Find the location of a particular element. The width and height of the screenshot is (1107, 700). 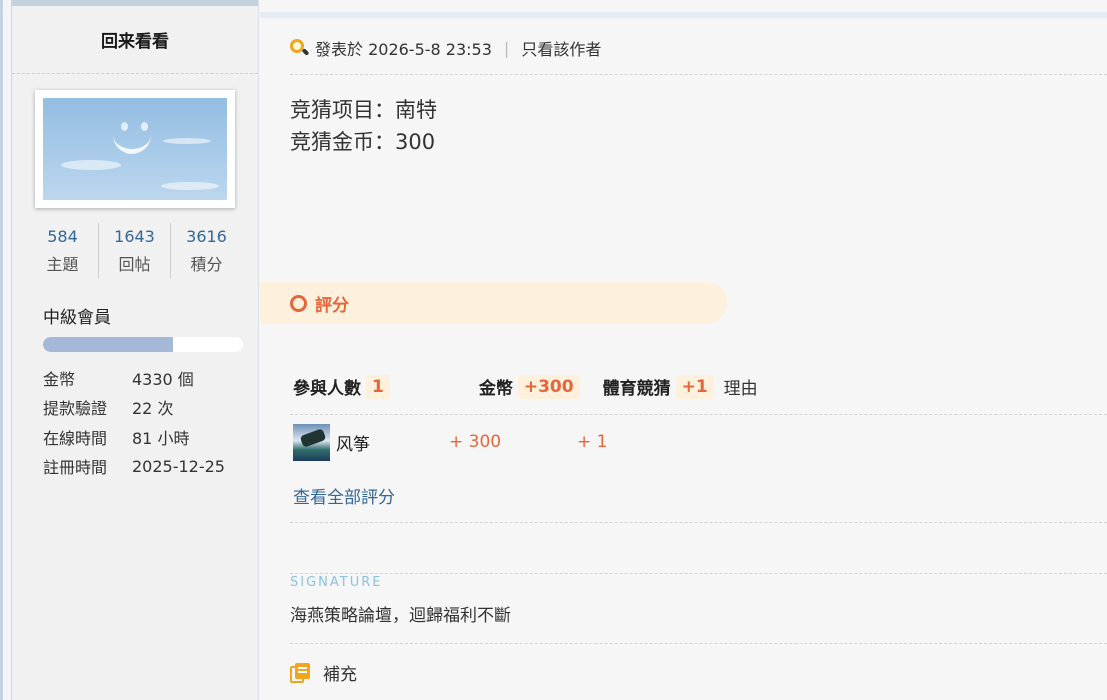

stat-points: 3616 積分 is located at coordinates (206, 251).